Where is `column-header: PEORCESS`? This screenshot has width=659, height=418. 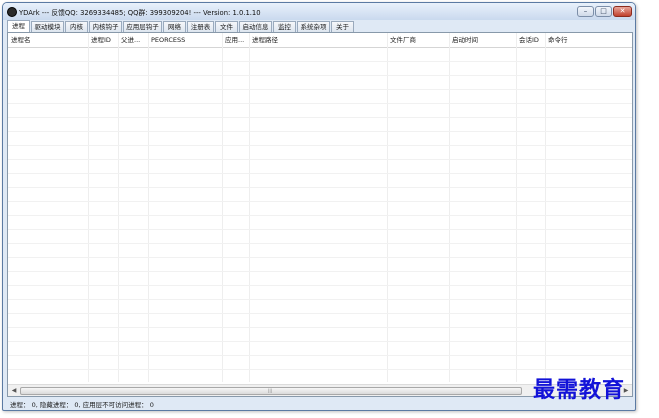 column-header: PEORCESS is located at coordinates (185, 40).